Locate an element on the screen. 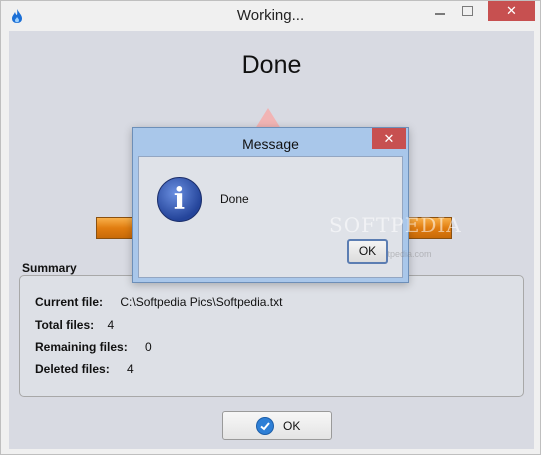 The width and height of the screenshot is (541, 455). total-files-row: Total files: 4 is located at coordinates (74, 325).